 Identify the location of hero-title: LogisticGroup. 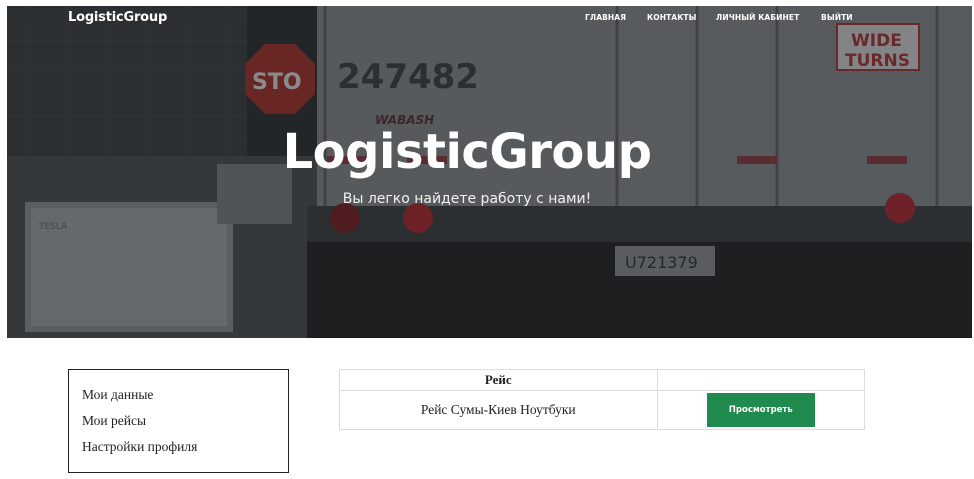
(467, 152).